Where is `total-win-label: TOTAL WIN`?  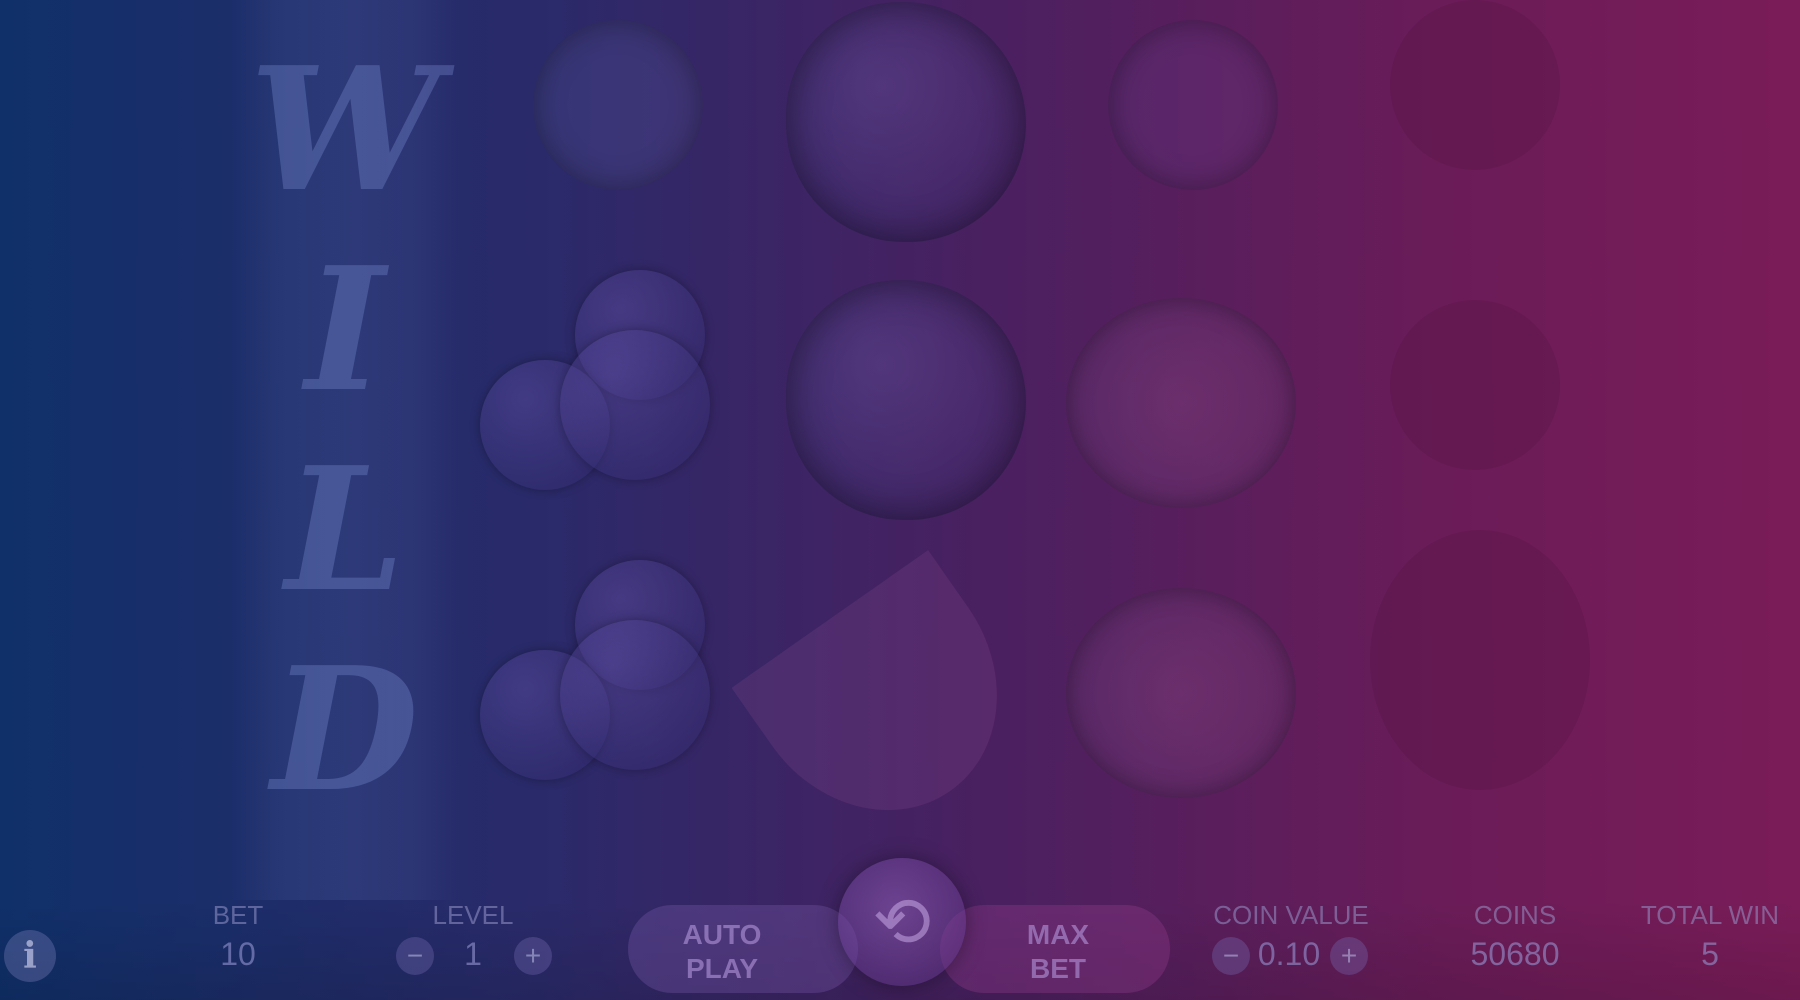 total-win-label: TOTAL WIN is located at coordinates (1710, 915).